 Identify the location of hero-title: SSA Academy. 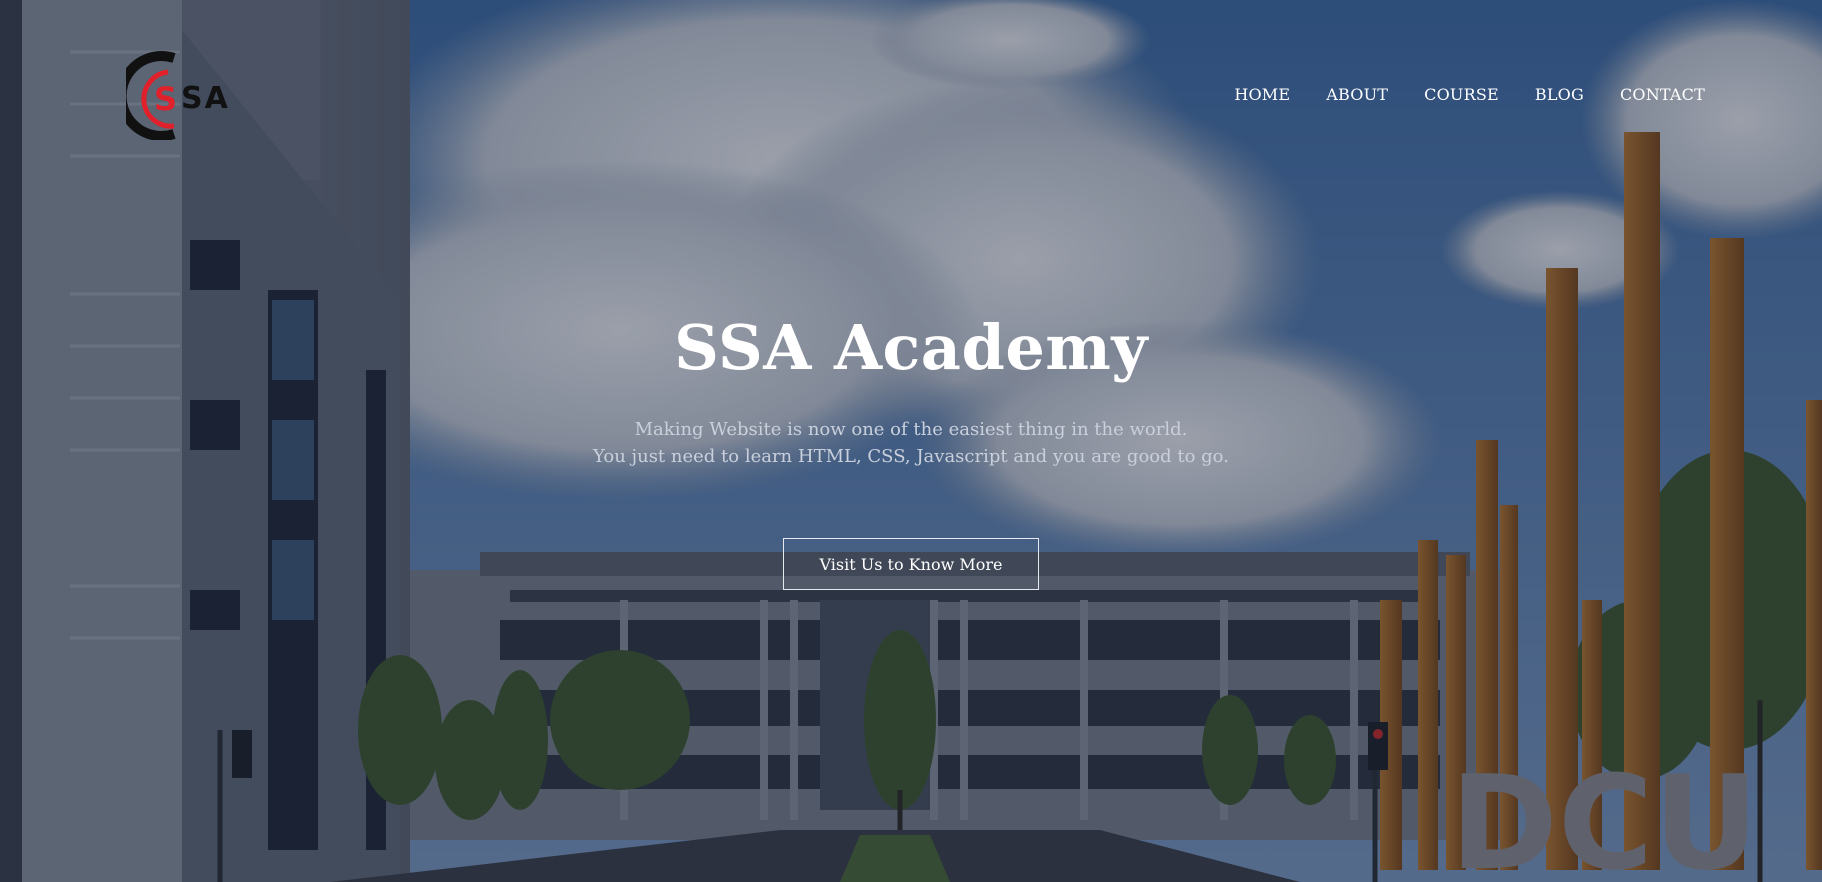
(911, 347).